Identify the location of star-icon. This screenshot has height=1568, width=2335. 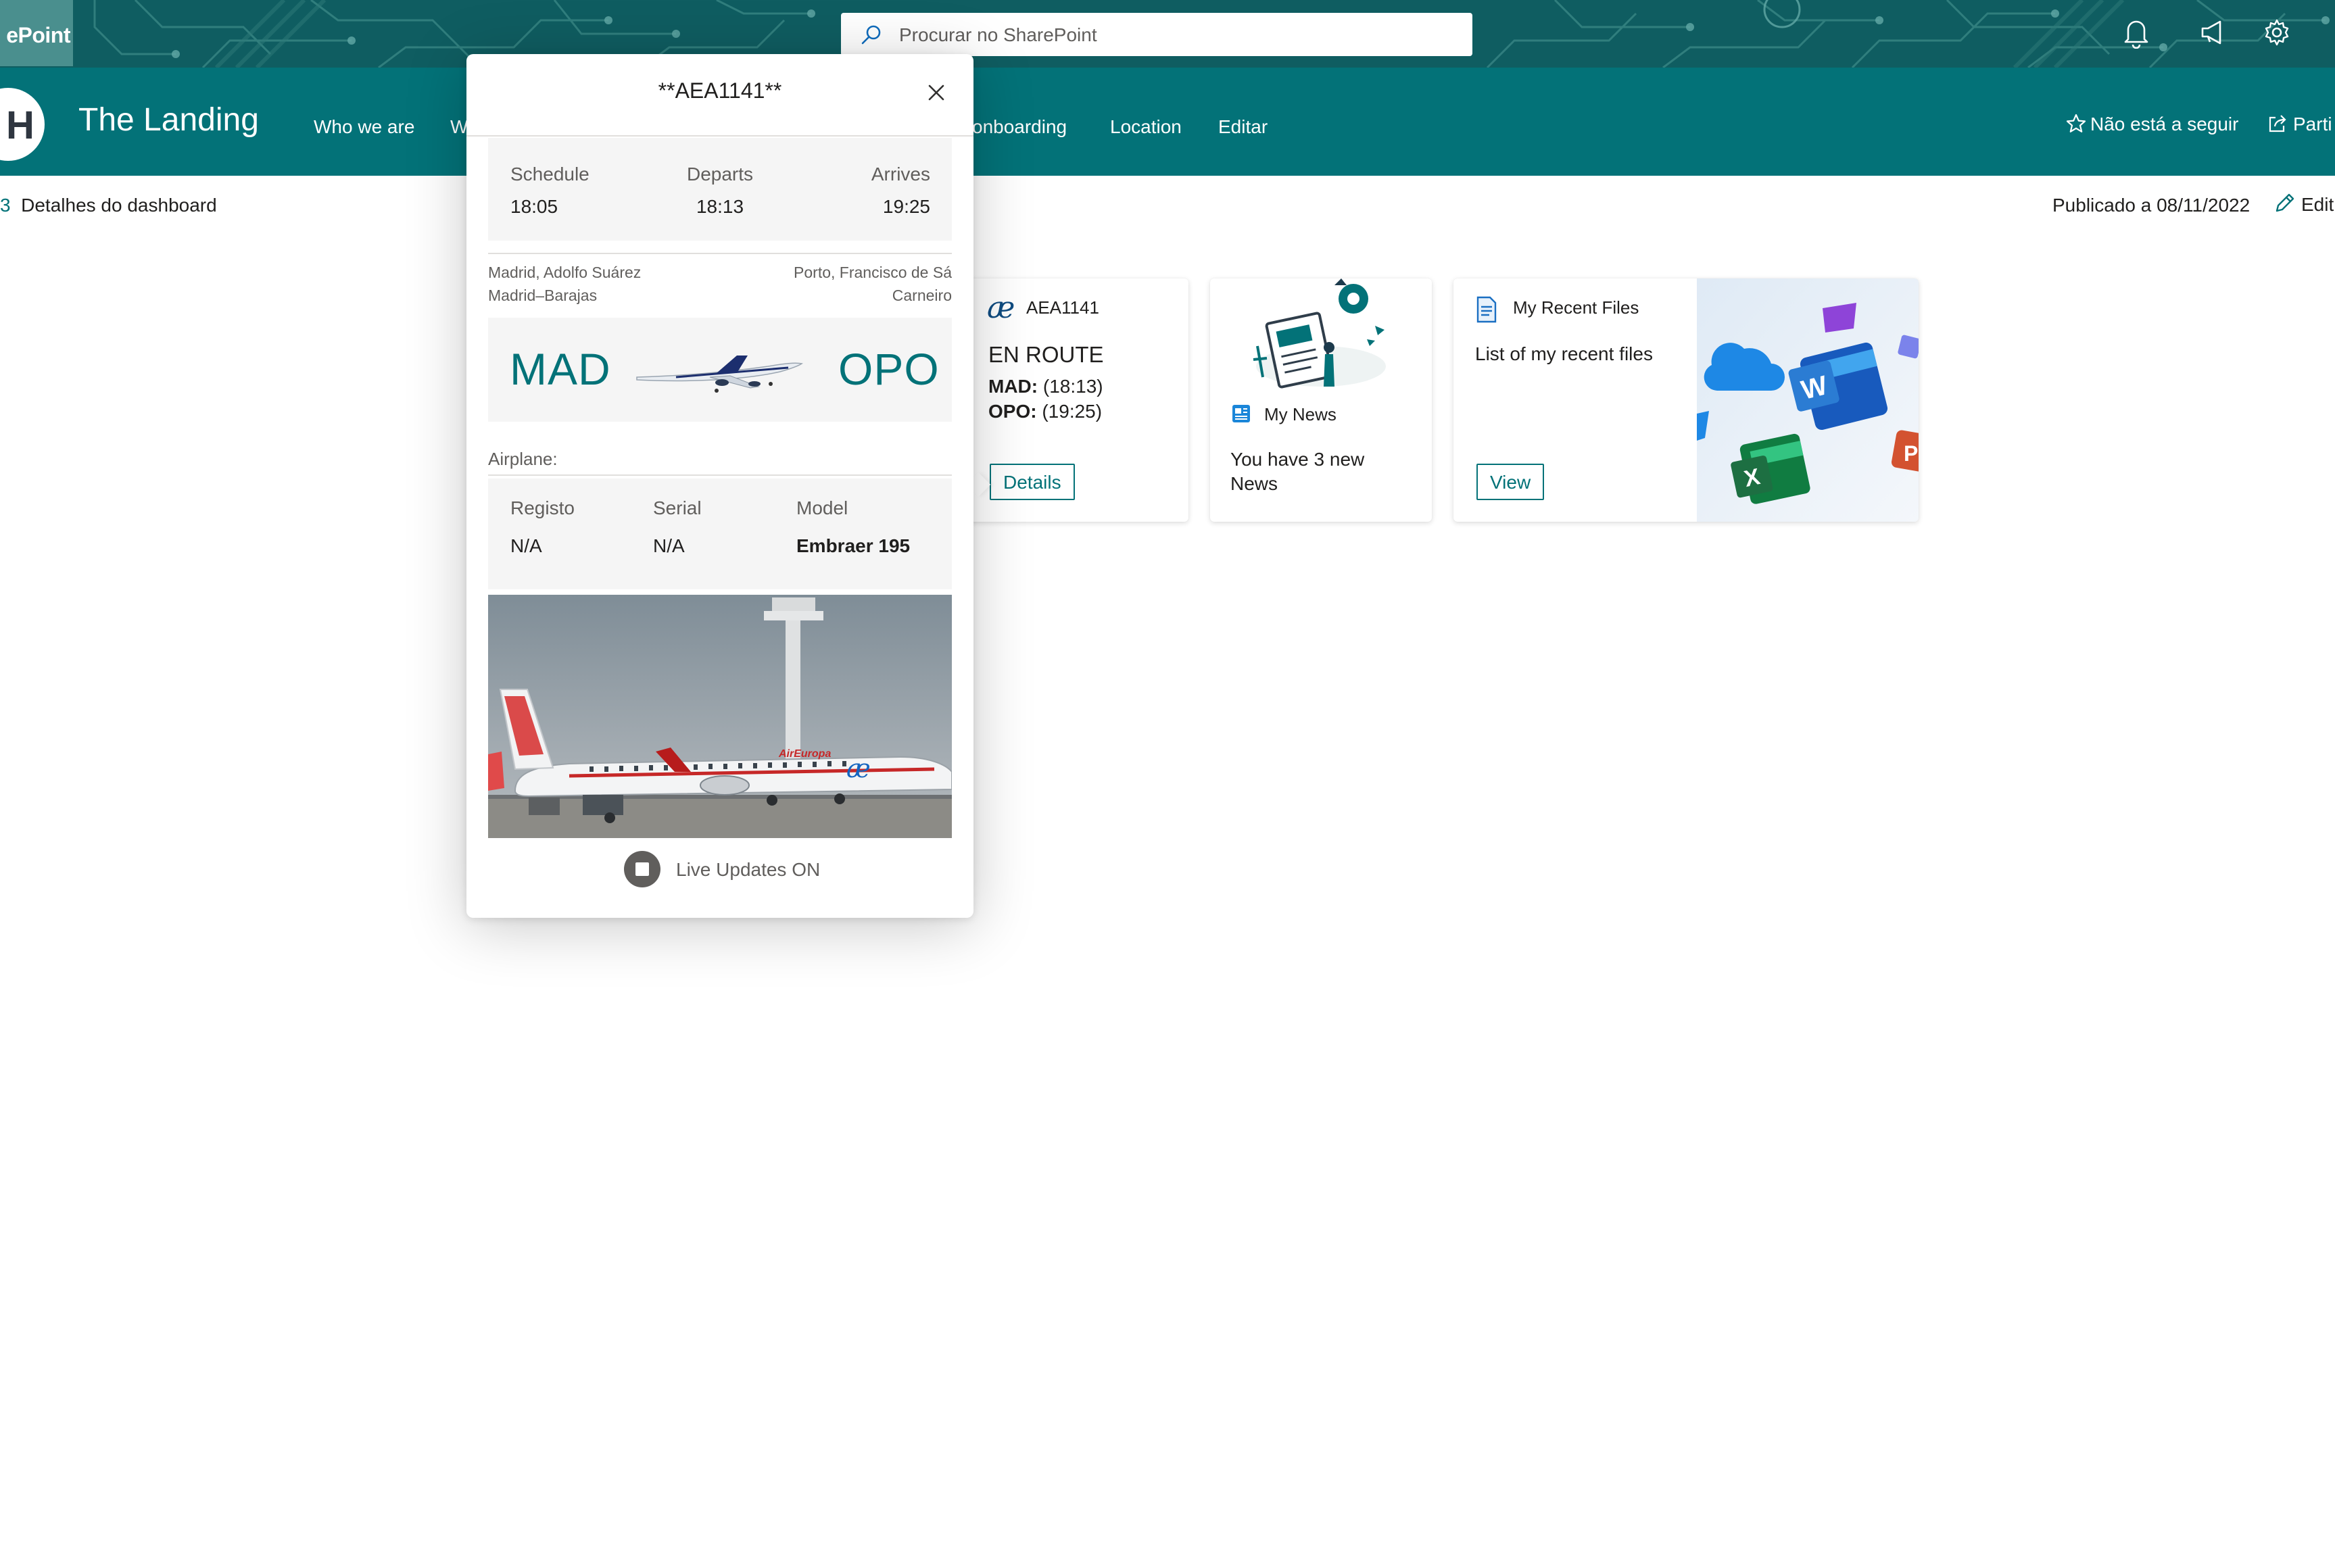
(2076, 123).